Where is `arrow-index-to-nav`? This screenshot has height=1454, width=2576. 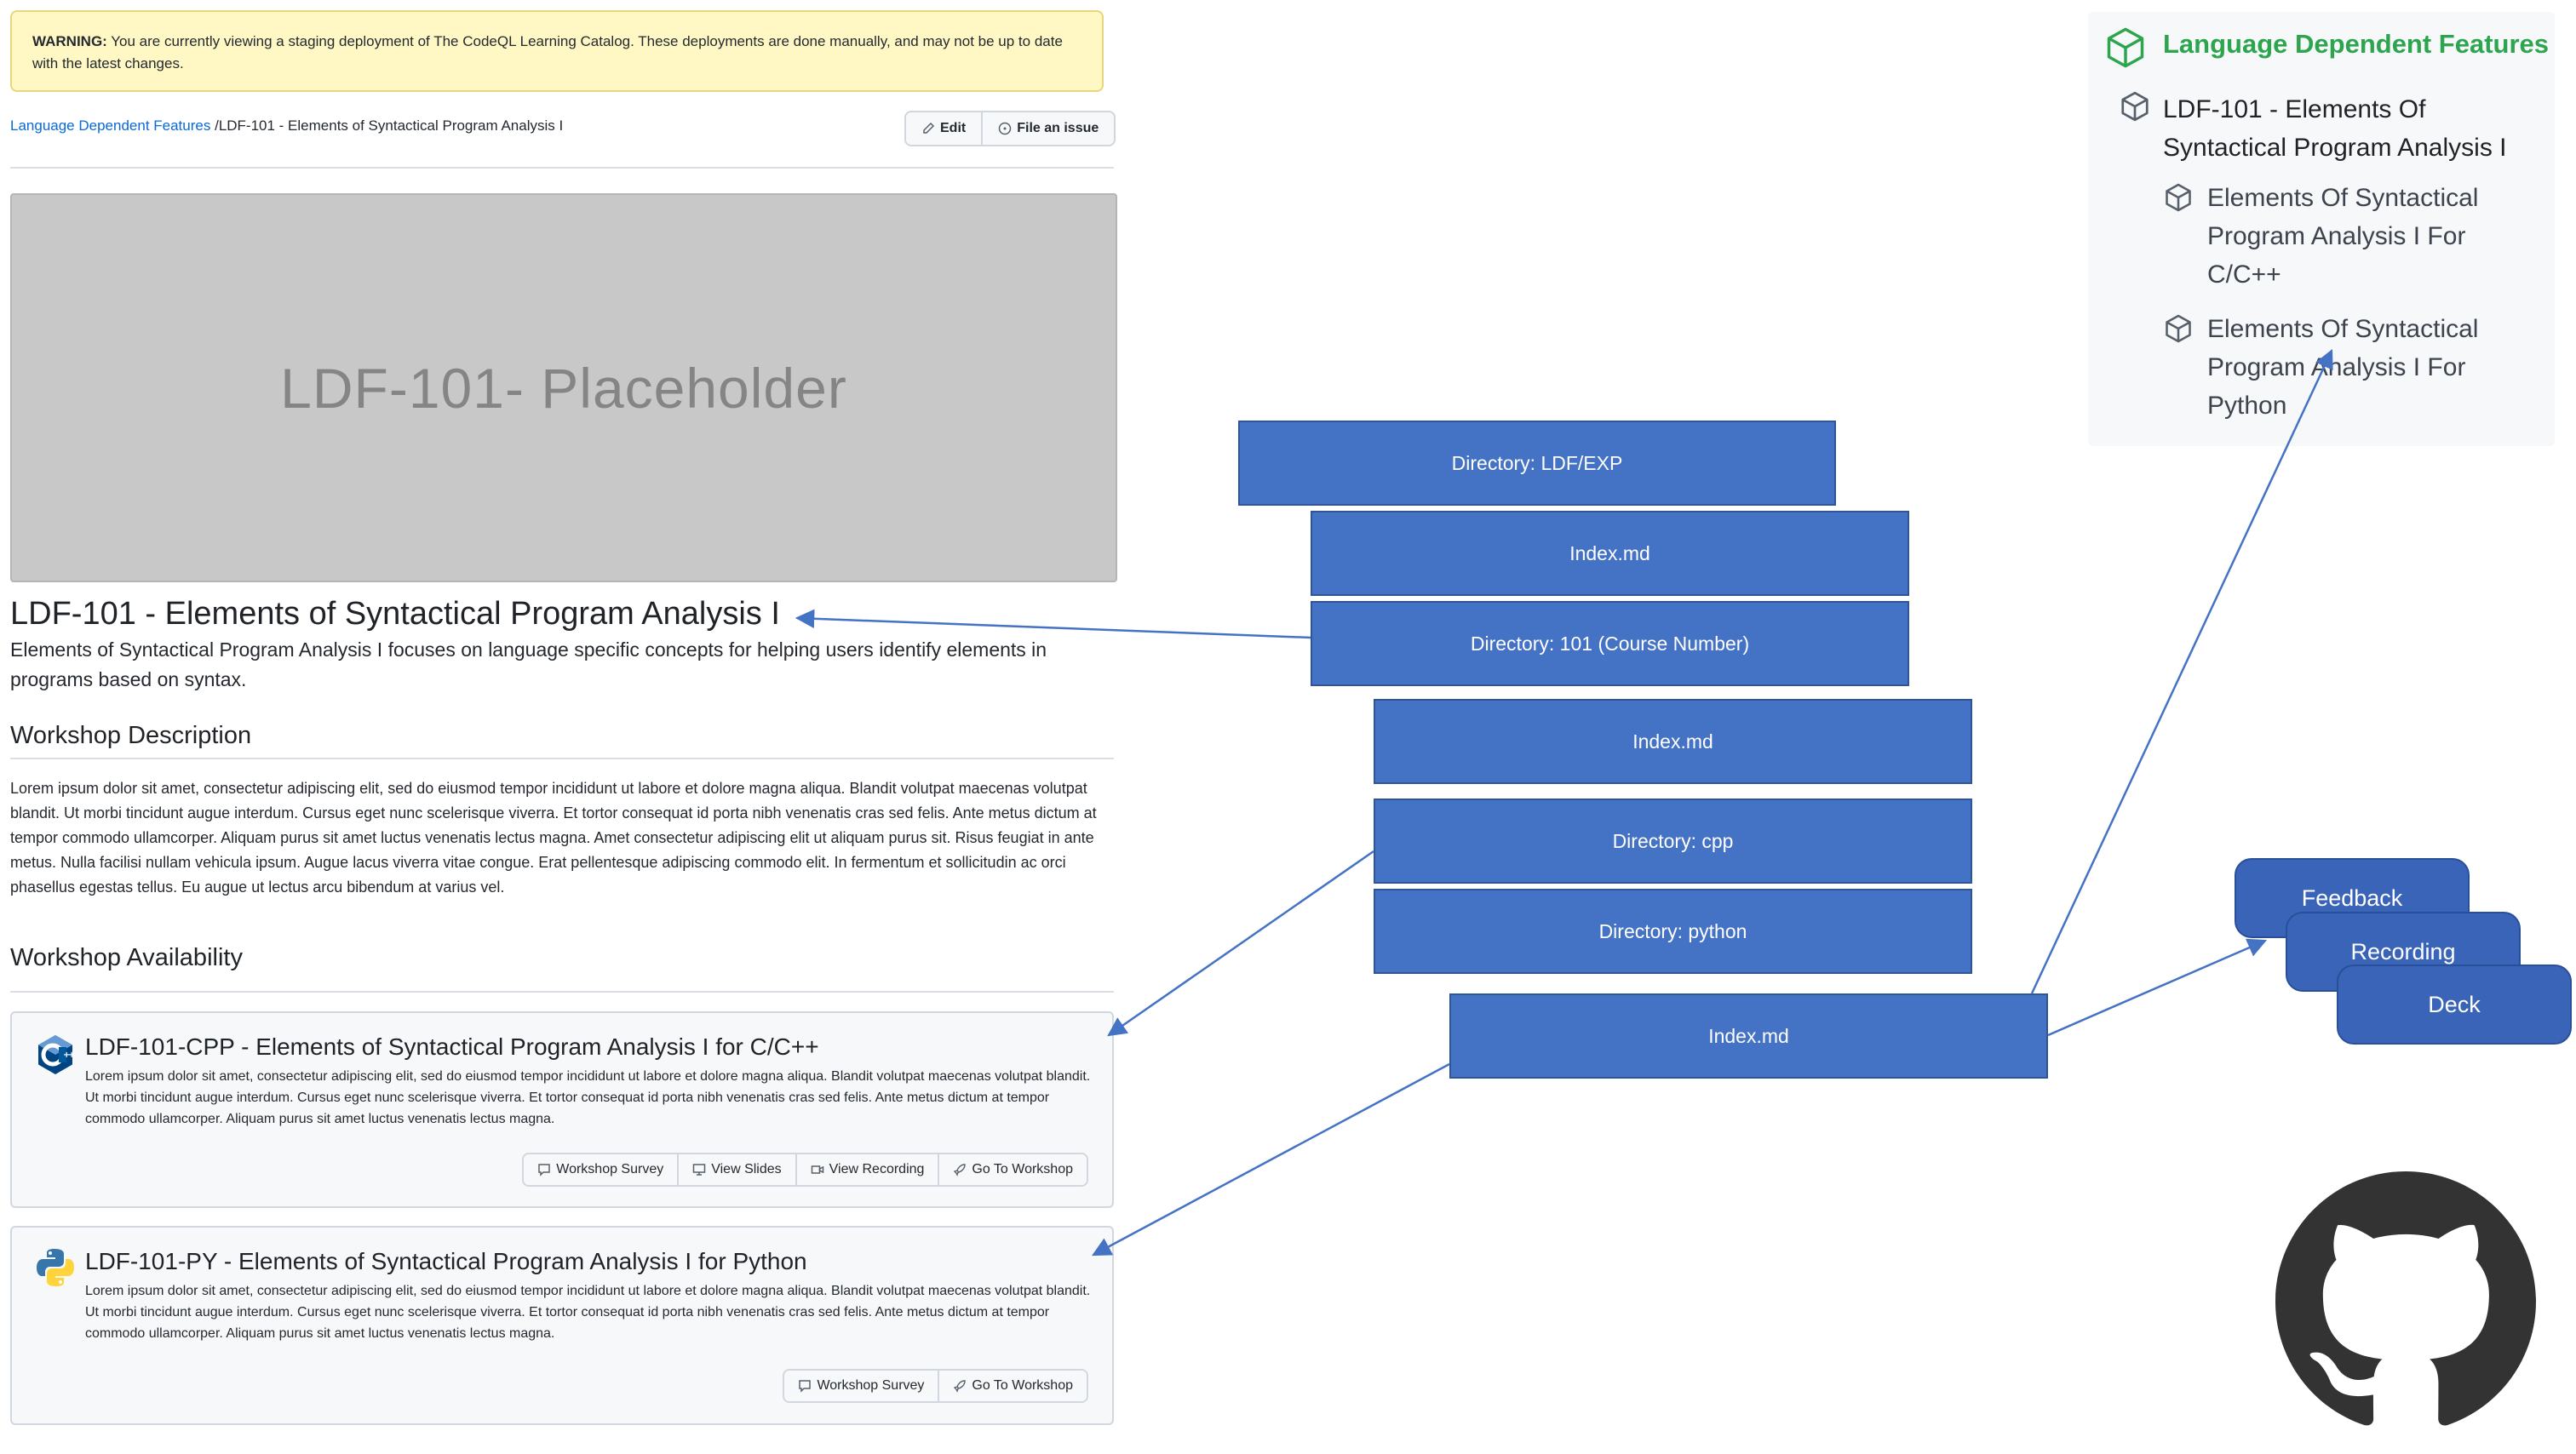 arrow-index-to-nav is located at coordinates (2181, 671).